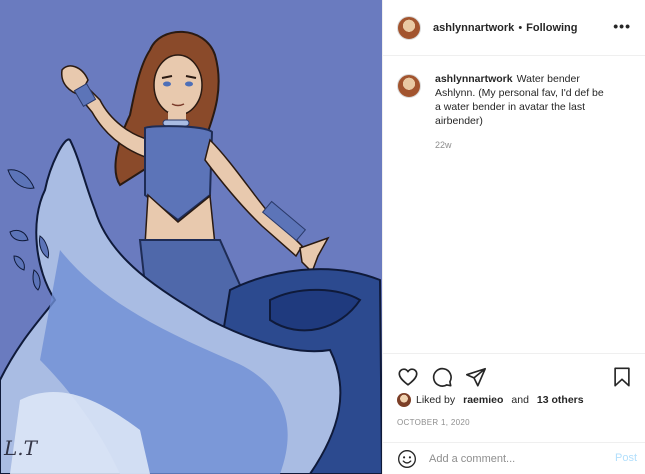 This screenshot has width=645, height=474. I want to click on comment-icon, so click(442, 377).